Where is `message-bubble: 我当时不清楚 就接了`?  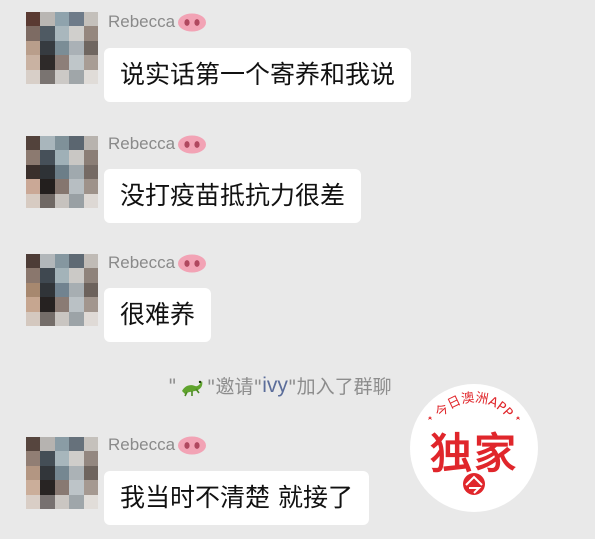
message-bubble: 我当时不清楚 就接了 is located at coordinates (236, 498).